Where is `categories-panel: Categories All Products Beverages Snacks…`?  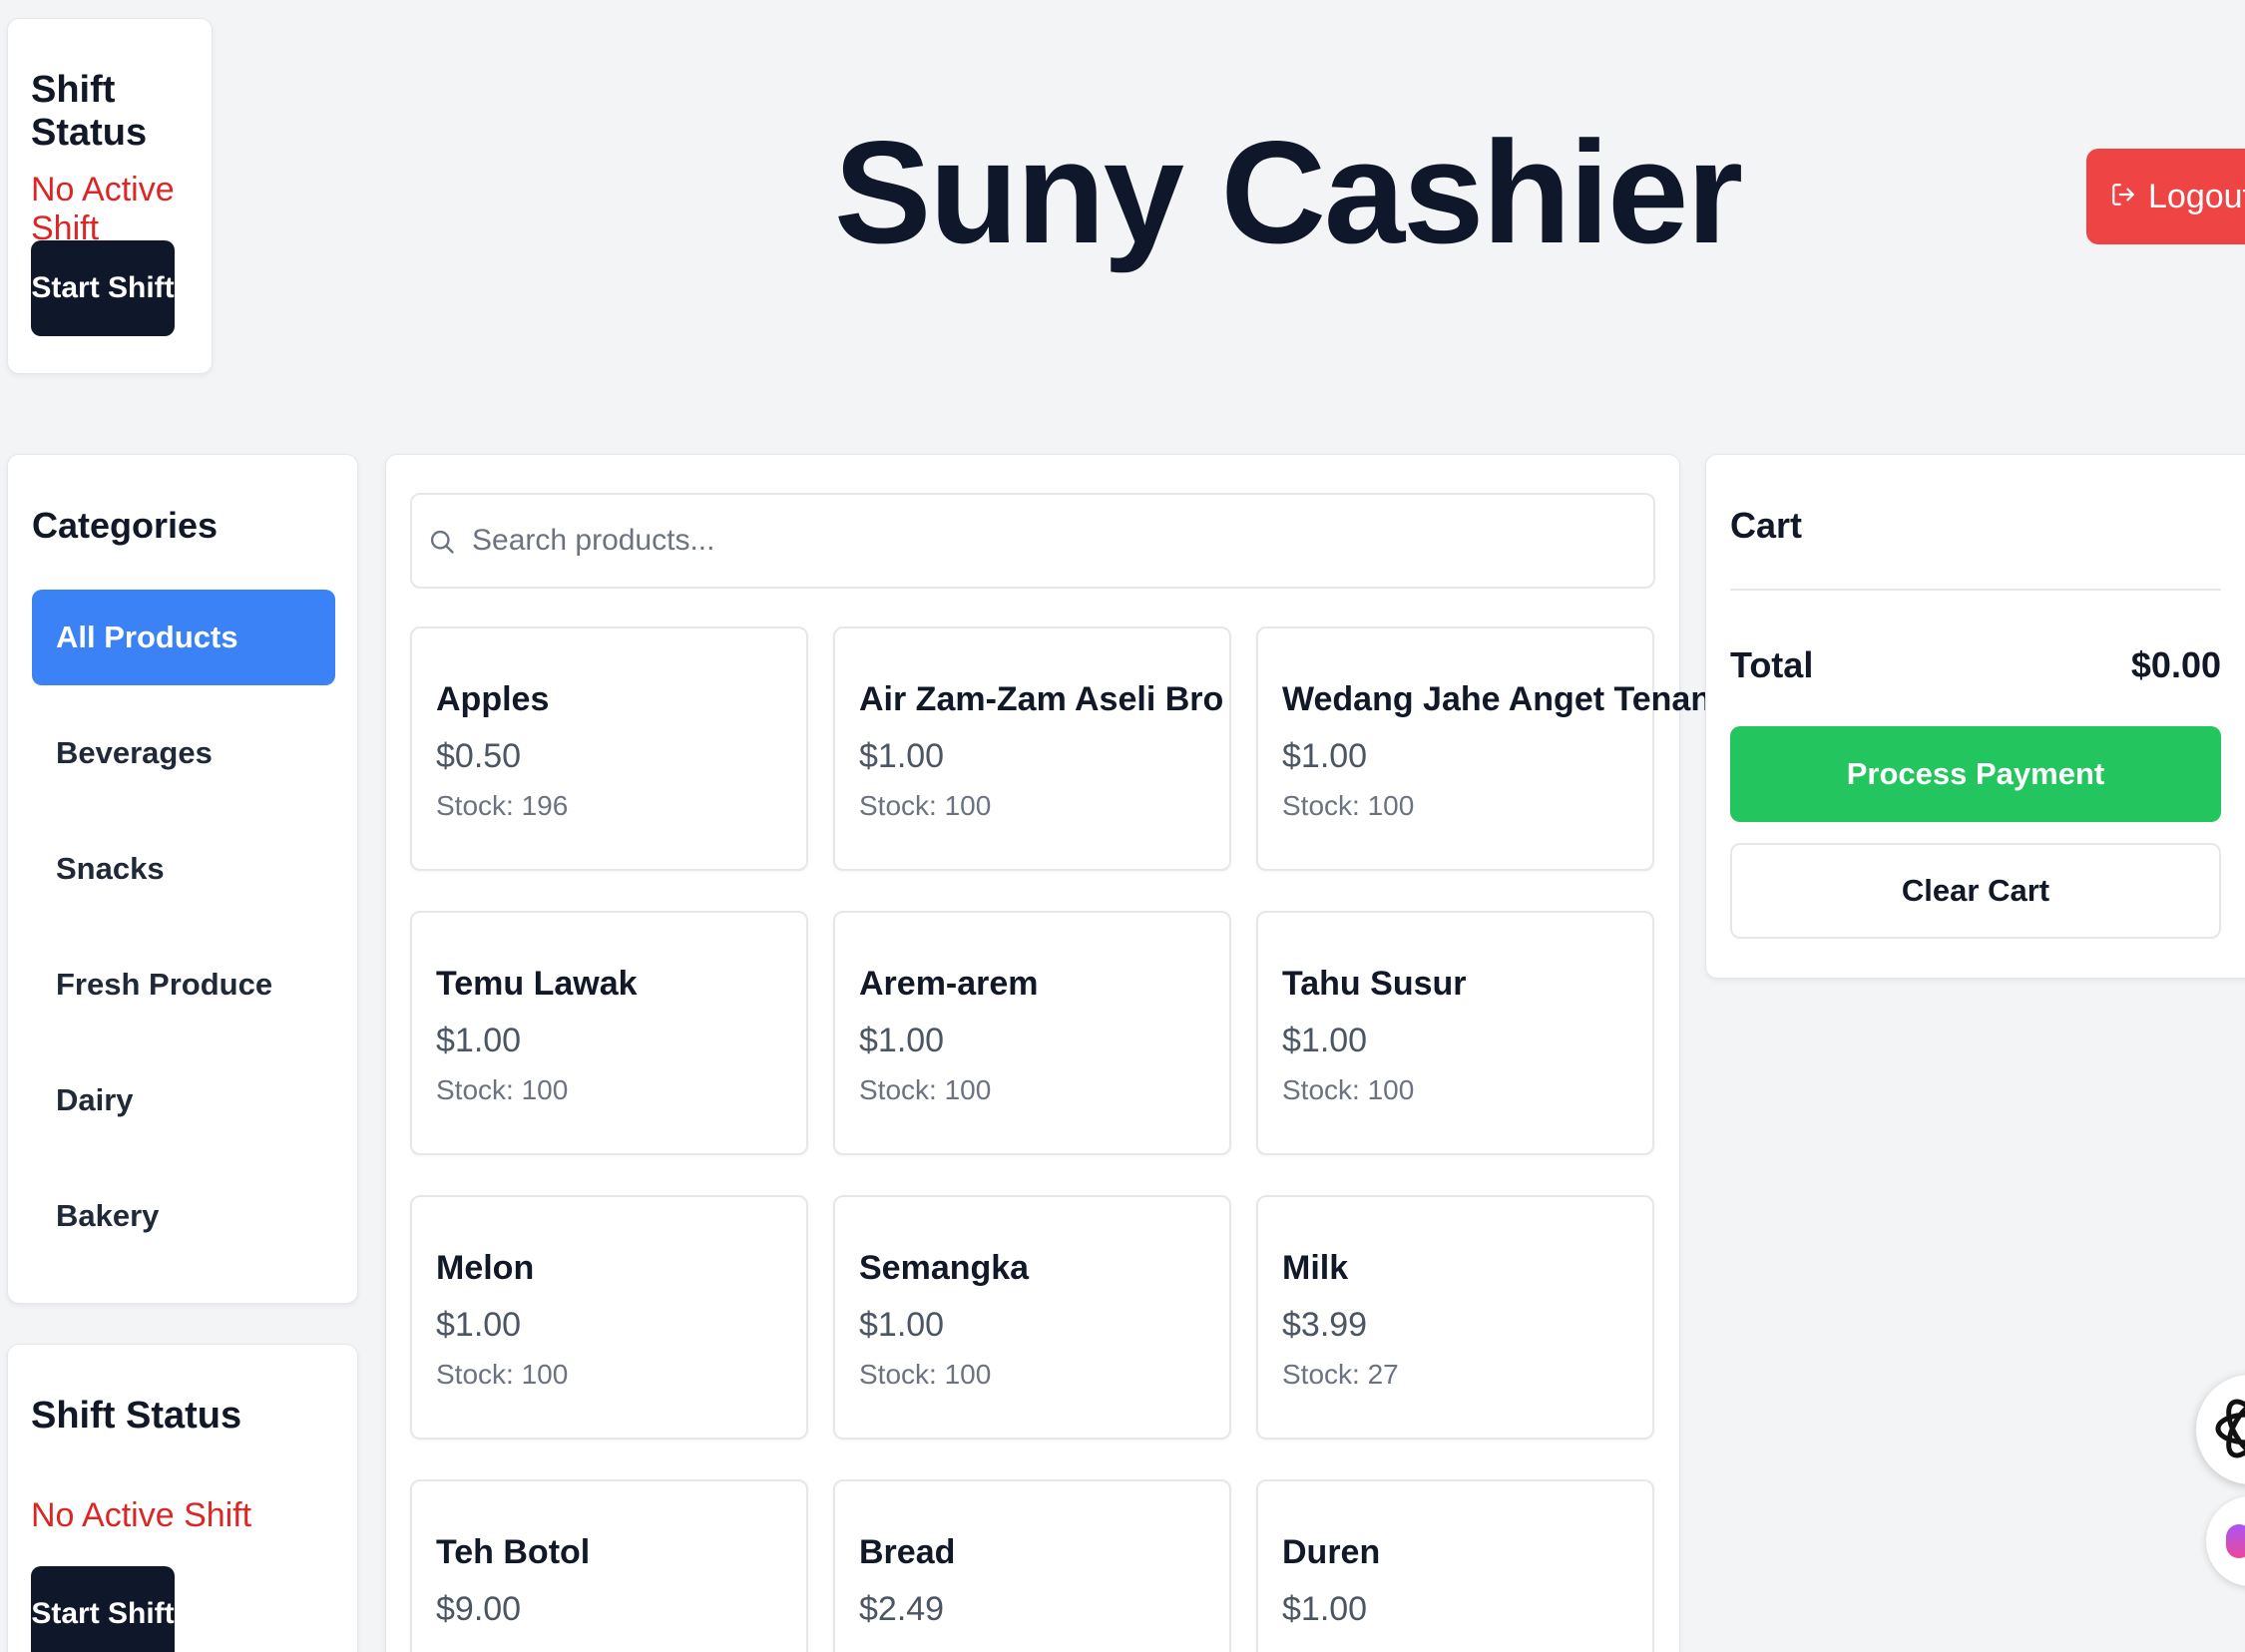 categories-panel: Categories All Products Beverages Snacks… is located at coordinates (182, 879).